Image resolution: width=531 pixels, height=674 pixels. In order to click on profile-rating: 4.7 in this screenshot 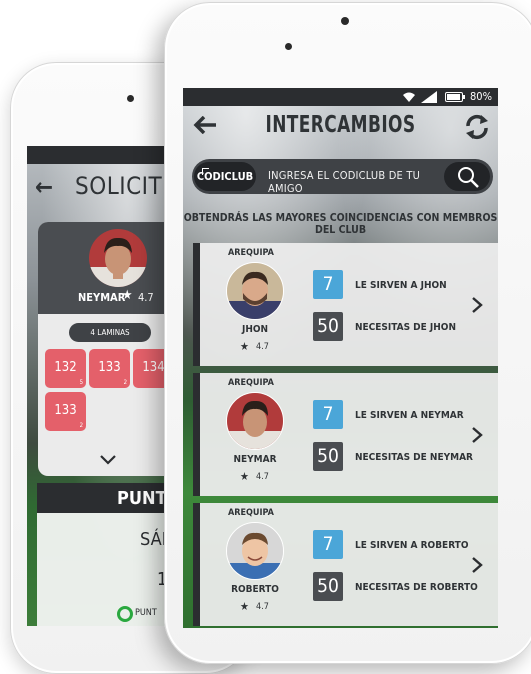, I will do `click(146, 297)`.